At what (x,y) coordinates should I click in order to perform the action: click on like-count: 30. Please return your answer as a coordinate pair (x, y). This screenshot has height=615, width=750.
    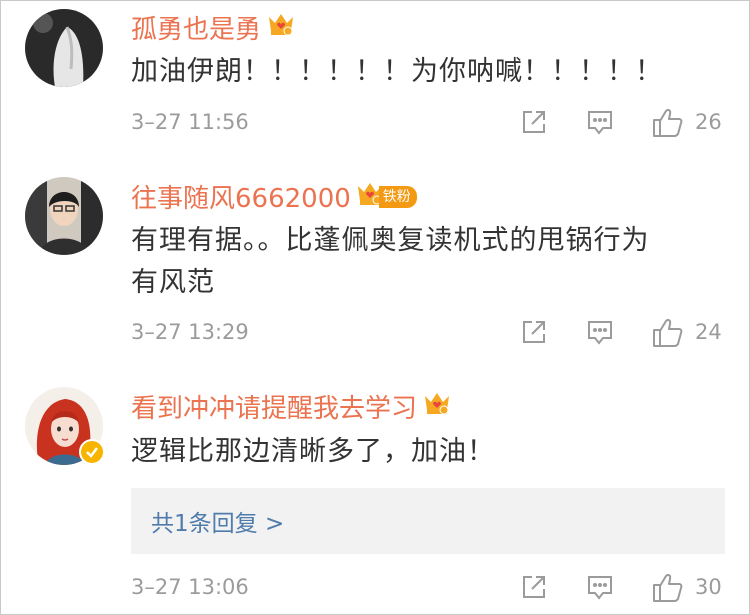
    Looking at the image, I should click on (708, 587).